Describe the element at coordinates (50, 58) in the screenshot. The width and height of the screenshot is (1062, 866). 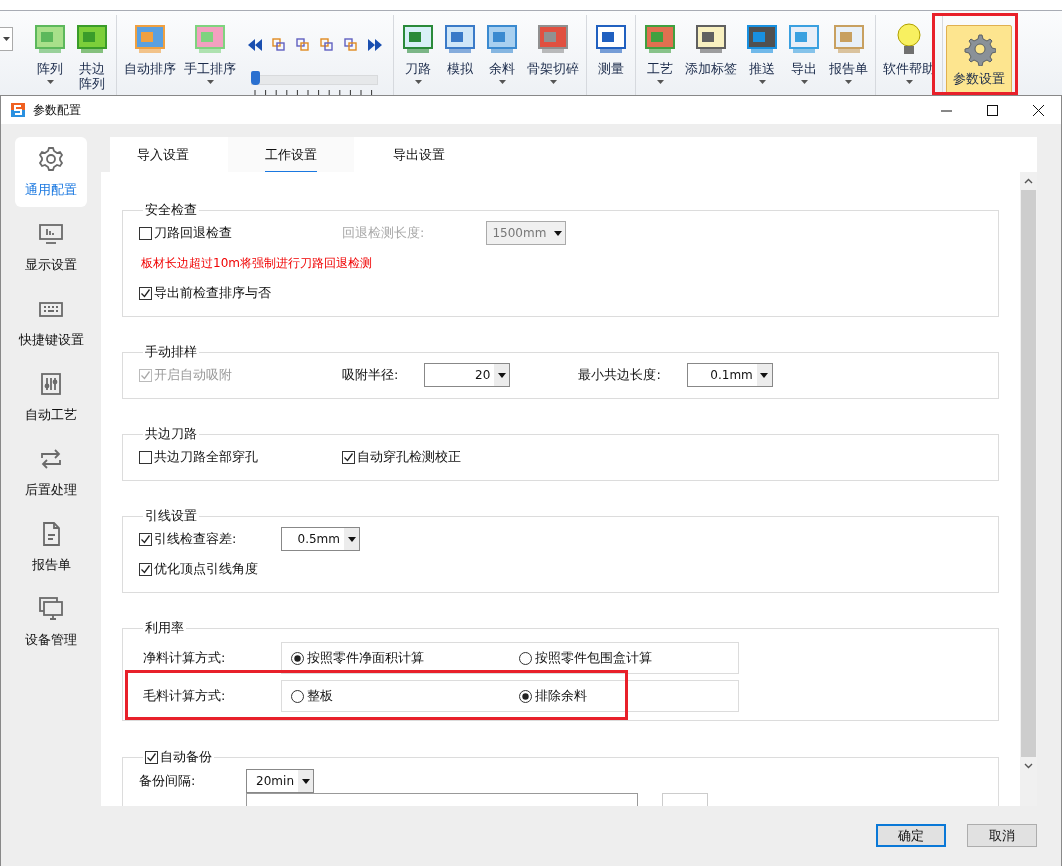
I see `ribbon-button: 阵列` at that location.